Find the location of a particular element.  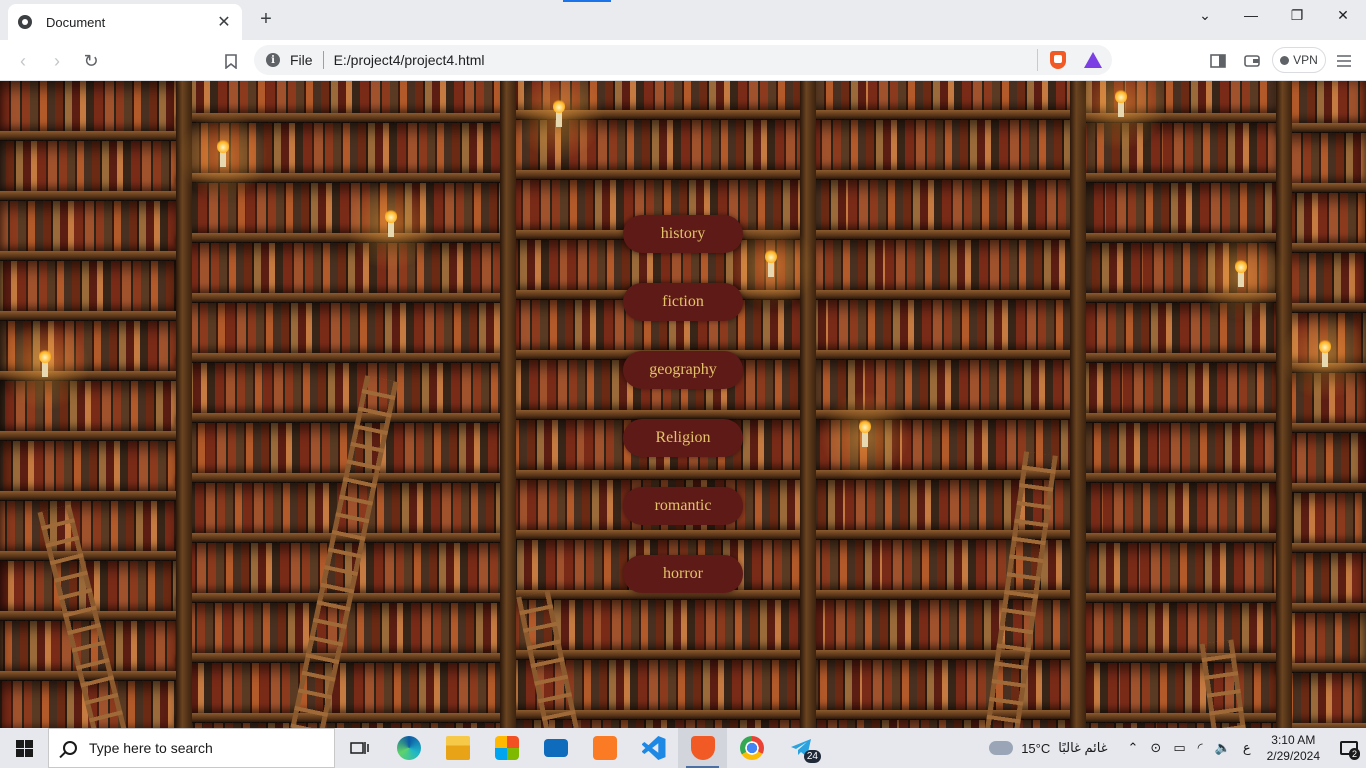

category-button-religion: Religion is located at coordinates (683, 438).